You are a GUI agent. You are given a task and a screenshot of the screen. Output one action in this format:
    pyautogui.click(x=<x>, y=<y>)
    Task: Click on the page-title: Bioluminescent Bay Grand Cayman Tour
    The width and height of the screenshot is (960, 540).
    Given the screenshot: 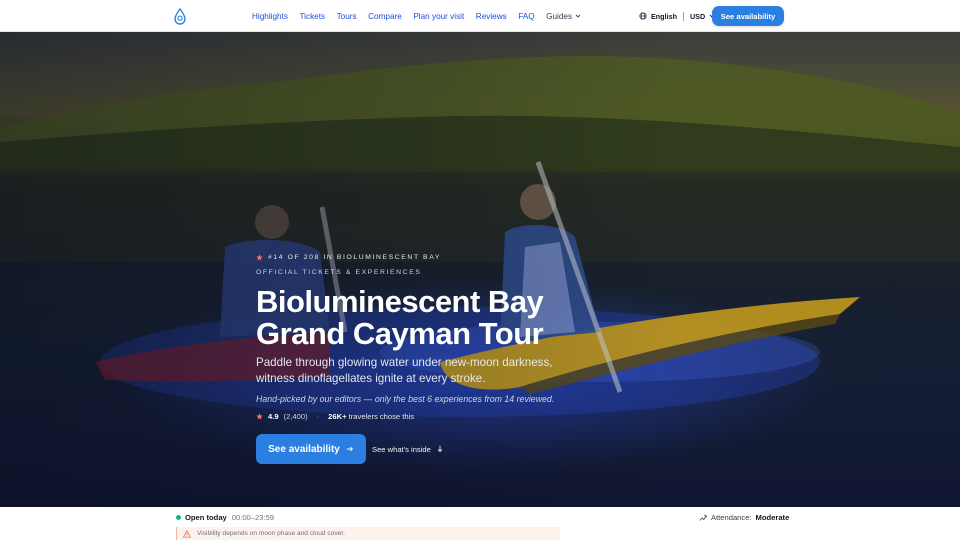 What is the action you would take?
    pyautogui.click(x=536, y=318)
    